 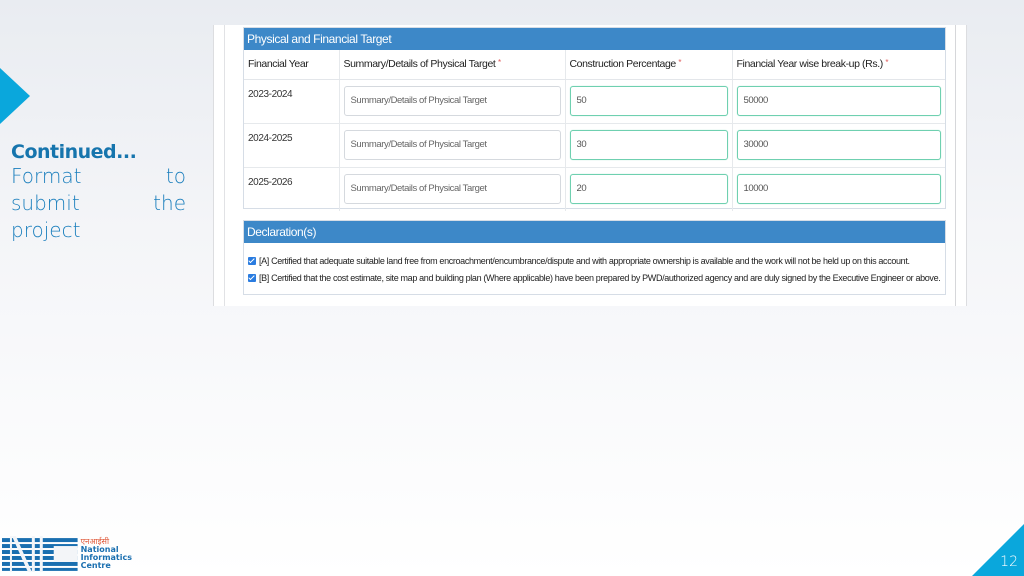 I want to click on slide-body: Format to submit the project, so click(x=98, y=203).